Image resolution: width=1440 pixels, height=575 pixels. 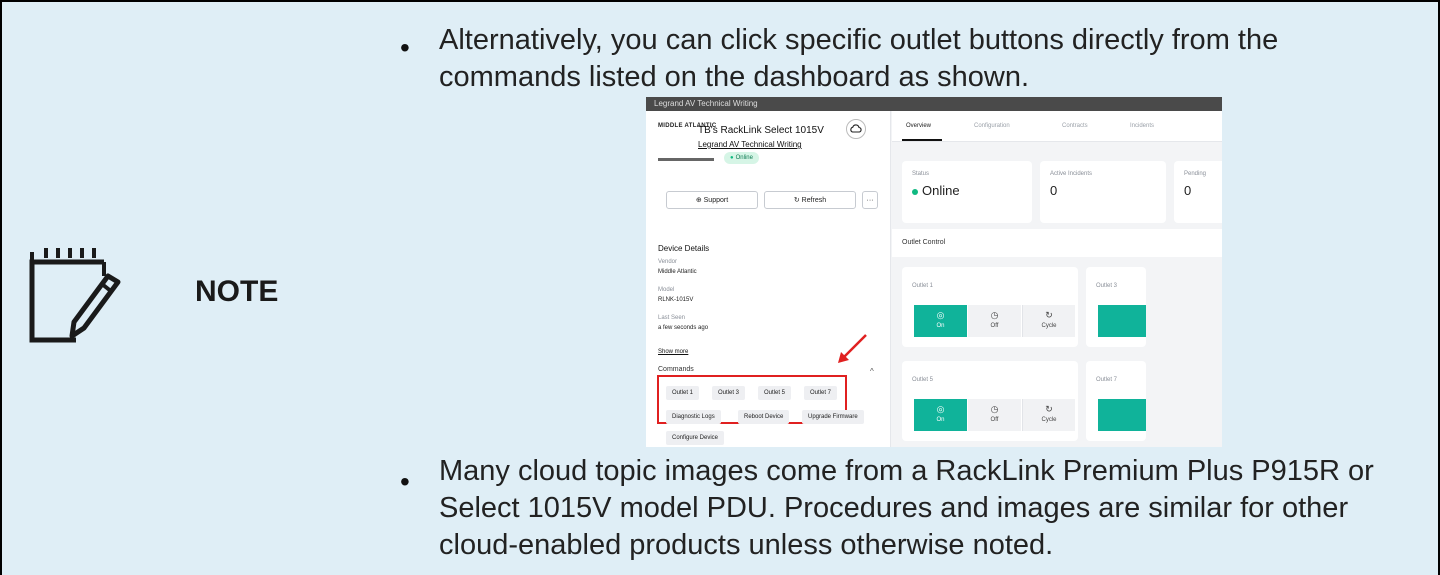 I want to click on tab-contracts: Contracts, so click(x=1075, y=126).